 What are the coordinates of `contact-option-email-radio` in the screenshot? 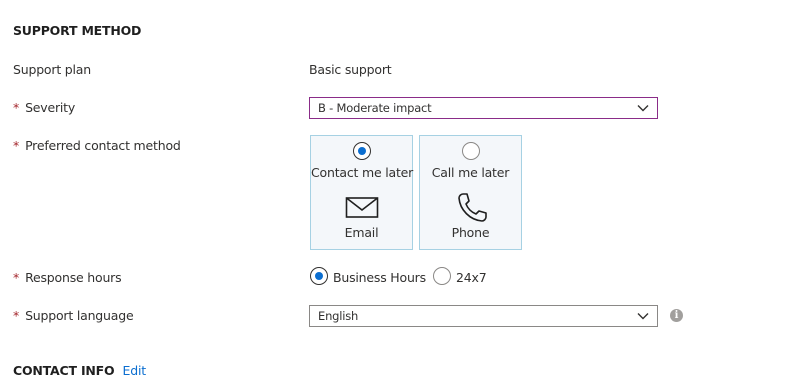 It's located at (361, 151).